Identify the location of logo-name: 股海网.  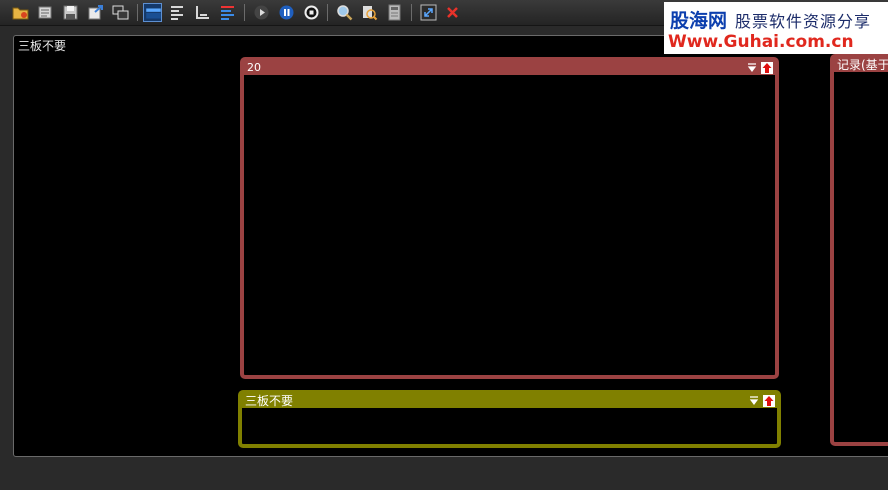
(699, 21).